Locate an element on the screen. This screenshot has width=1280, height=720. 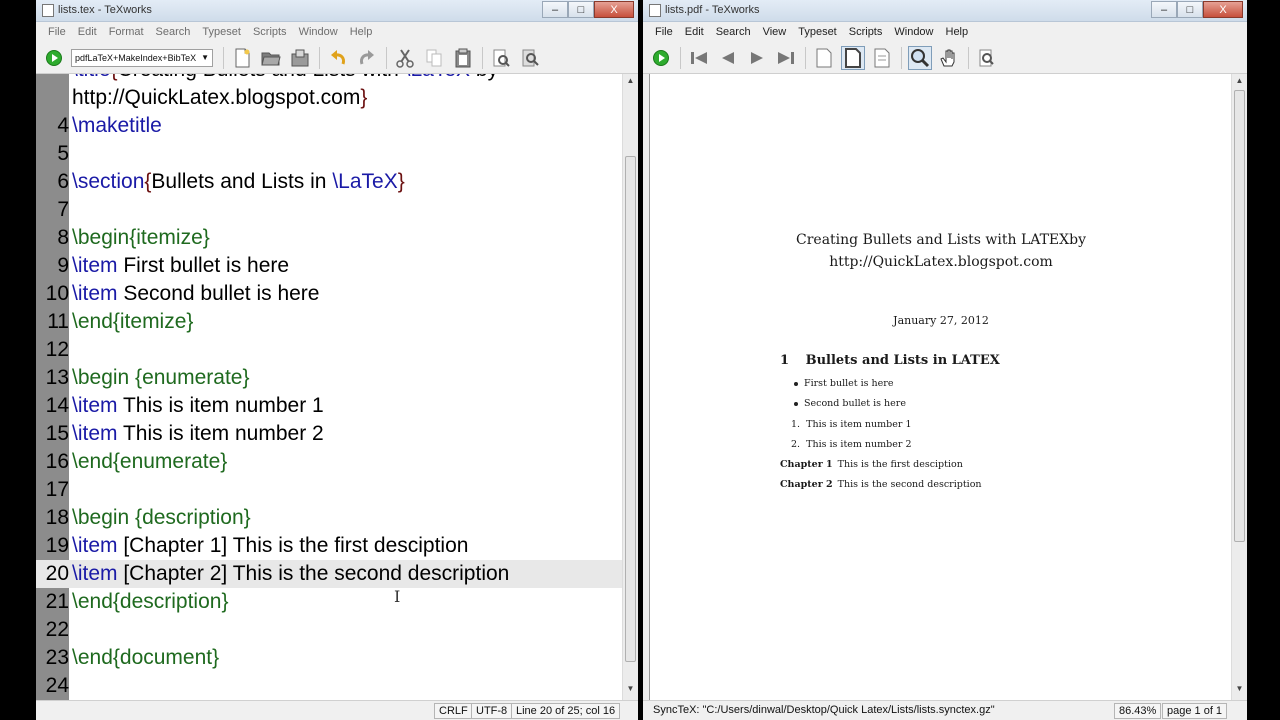
line-number: 19 is located at coordinates (57, 545).